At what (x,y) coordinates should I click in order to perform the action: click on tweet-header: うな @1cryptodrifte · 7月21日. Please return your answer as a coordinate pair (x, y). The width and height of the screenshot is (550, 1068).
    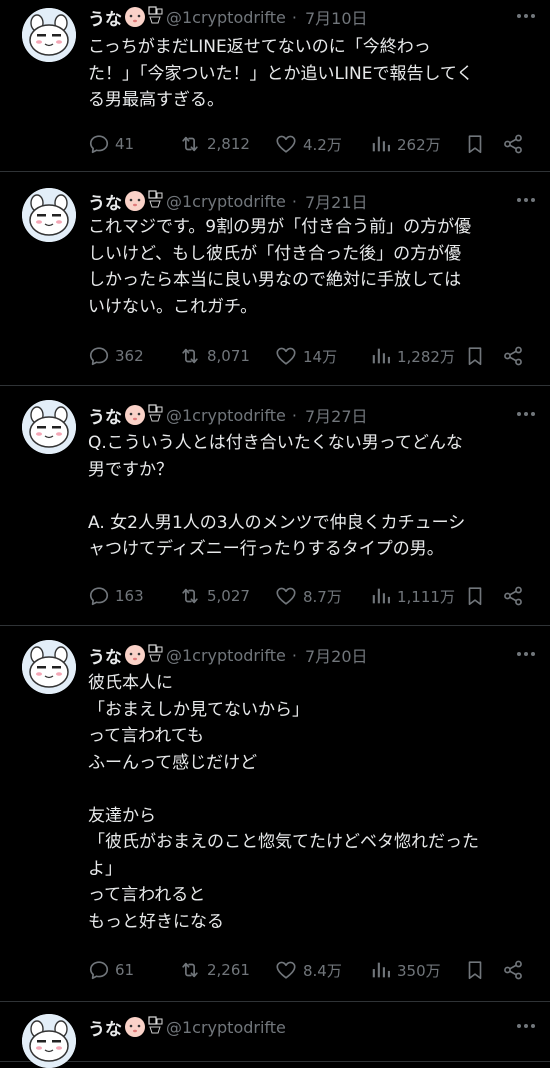
    Looking at the image, I should click on (313, 201).